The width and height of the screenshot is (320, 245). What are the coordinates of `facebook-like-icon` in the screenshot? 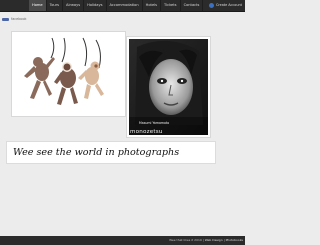 It's located at (5, 19).